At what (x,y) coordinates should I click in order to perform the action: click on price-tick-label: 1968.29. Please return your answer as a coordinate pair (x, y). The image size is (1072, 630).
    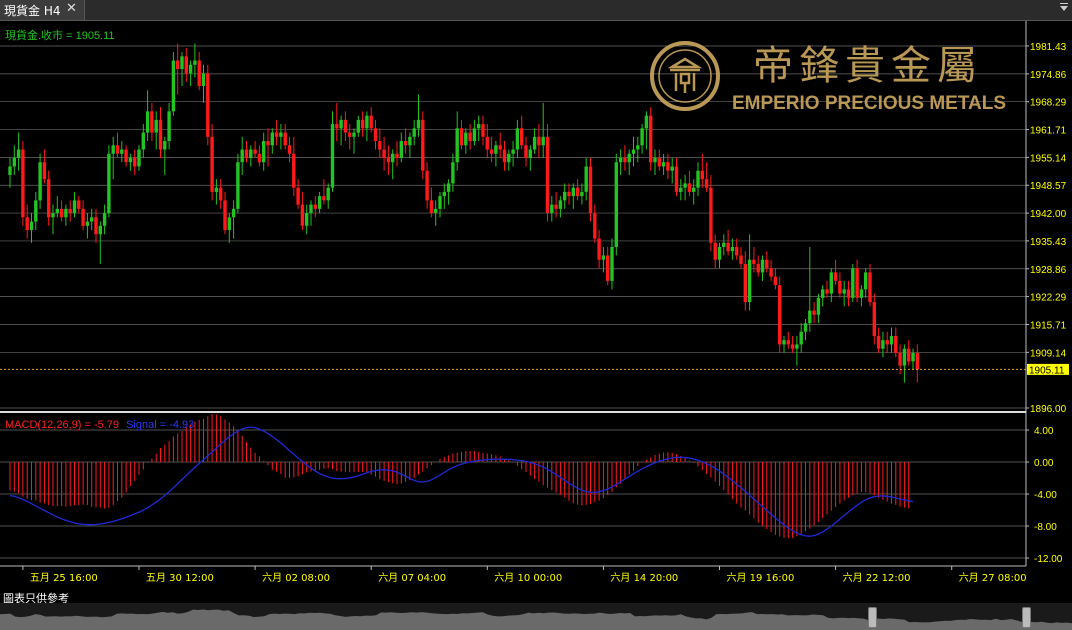
    Looking at the image, I should click on (1048, 103).